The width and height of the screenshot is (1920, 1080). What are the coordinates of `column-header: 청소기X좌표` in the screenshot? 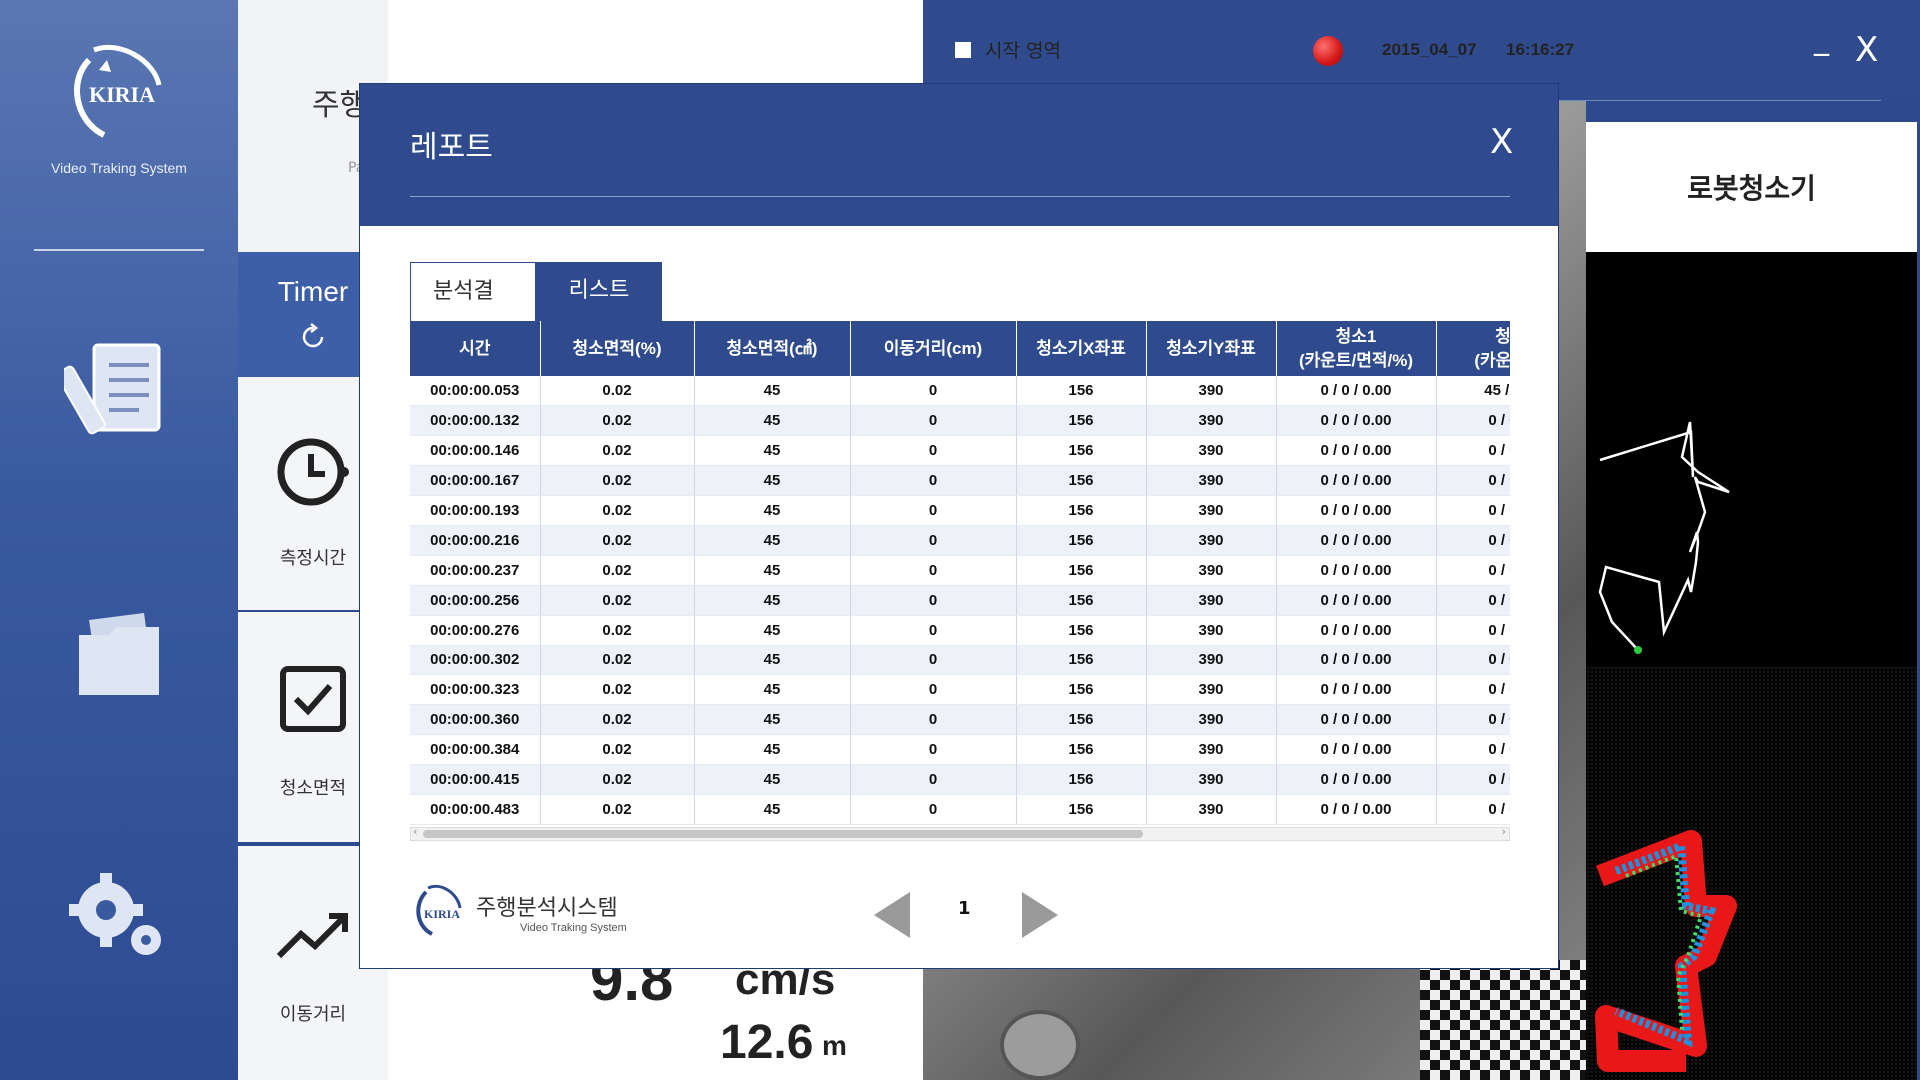 It's located at (1081, 348).